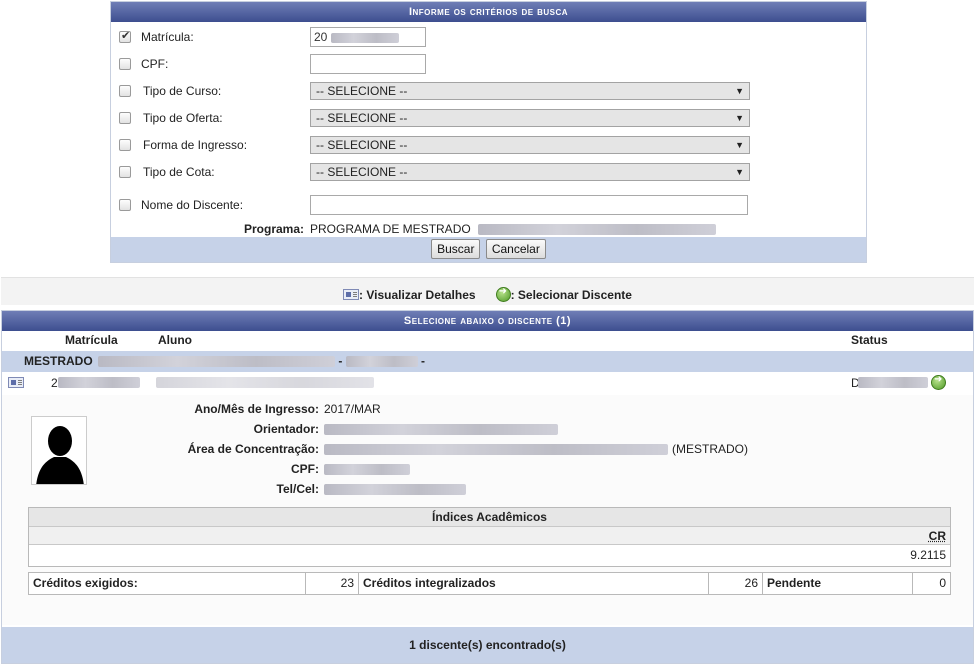 This screenshot has width=975, height=665. What do you see at coordinates (529, 205) in the screenshot?
I see `nome-discente-input` at bounding box center [529, 205].